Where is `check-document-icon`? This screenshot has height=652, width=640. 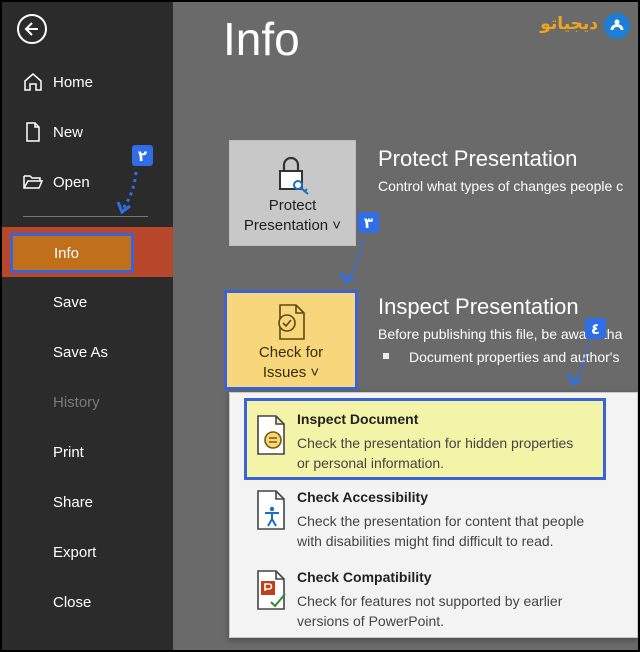 check-document-icon is located at coordinates (291, 322).